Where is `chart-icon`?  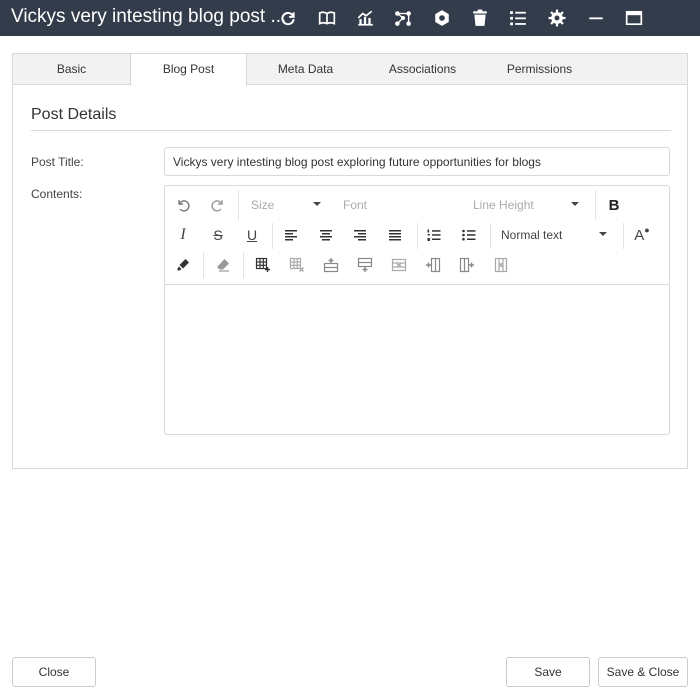 chart-icon is located at coordinates (365, 18).